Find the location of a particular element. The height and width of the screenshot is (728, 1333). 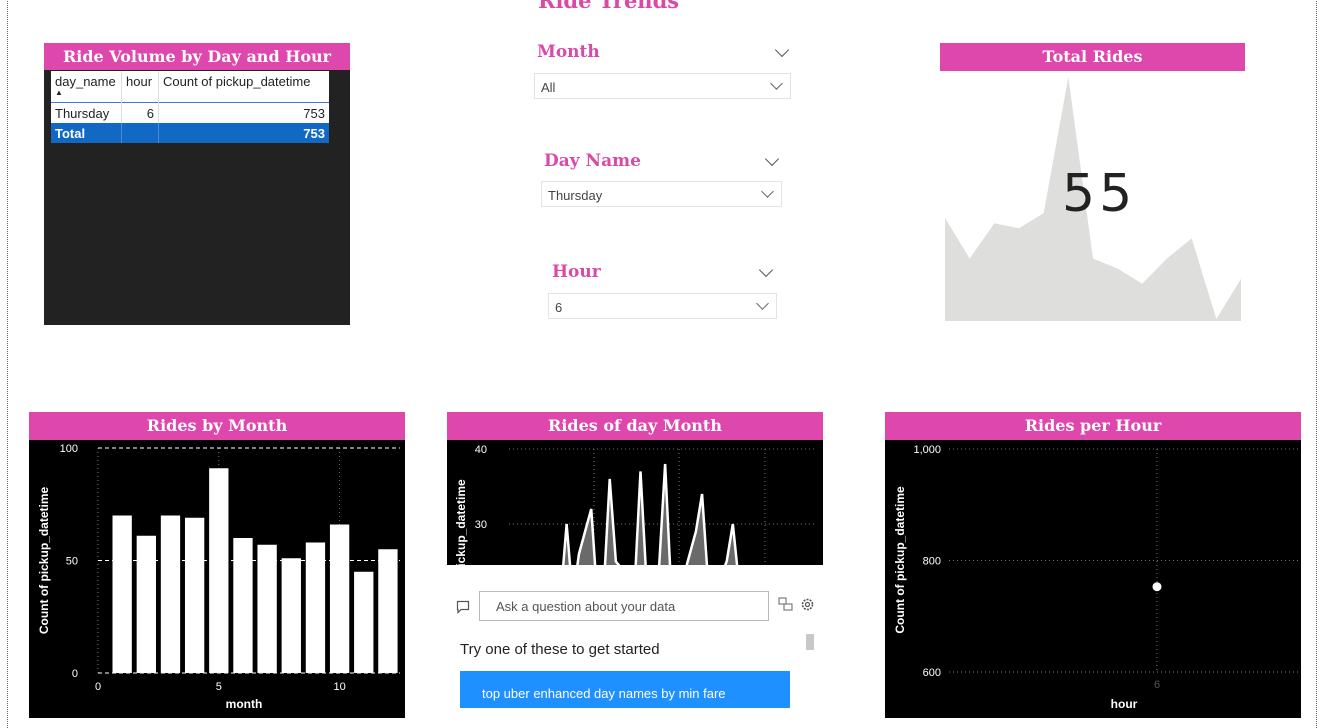

cell-count: 753 is located at coordinates (243, 112).